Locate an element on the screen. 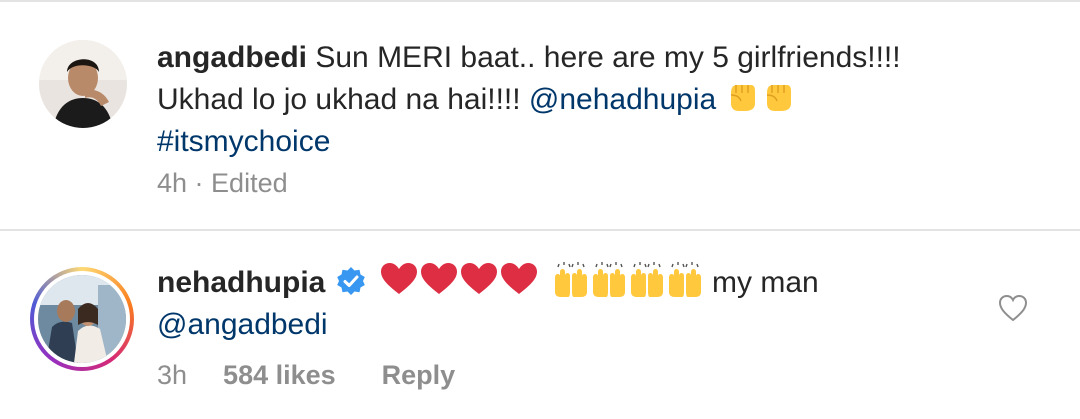 The width and height of the screenshot is (1080, 419). comment-username: angadbedi is located at coordinates (232, 57).